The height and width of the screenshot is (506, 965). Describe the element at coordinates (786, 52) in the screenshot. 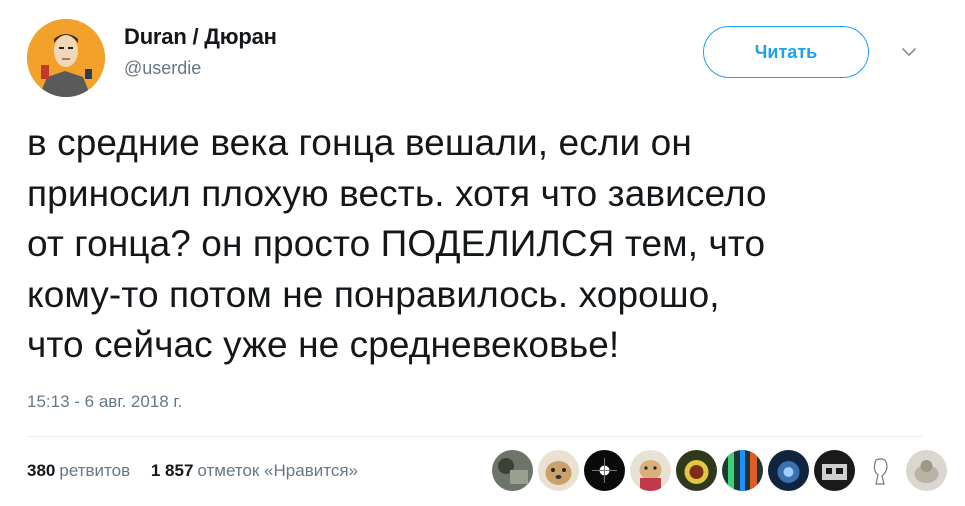

I see `follow-button: Читать` at that location.